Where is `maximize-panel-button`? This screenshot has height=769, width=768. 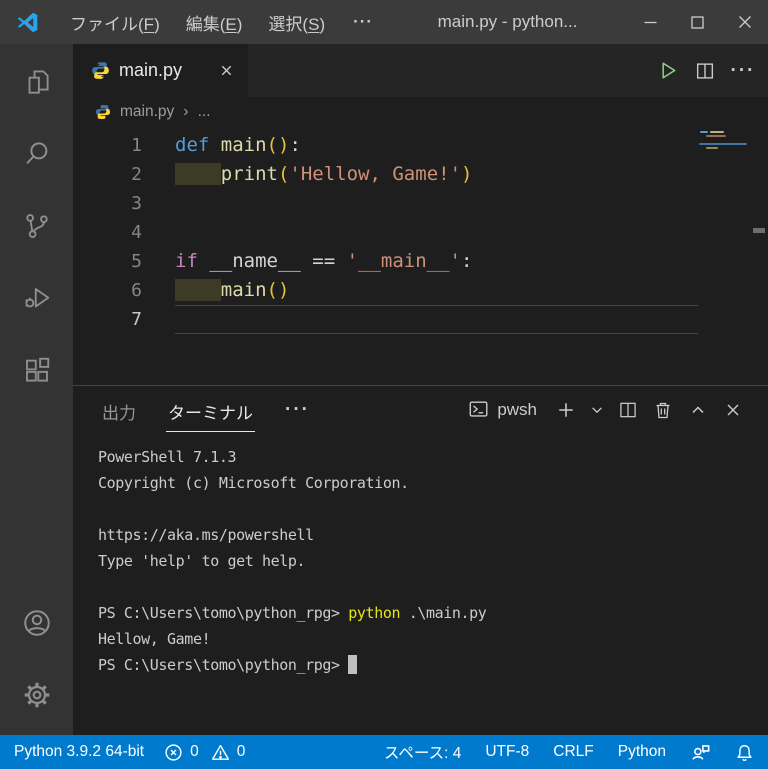 maximize-panel-button is located at coordinates (698, 410).